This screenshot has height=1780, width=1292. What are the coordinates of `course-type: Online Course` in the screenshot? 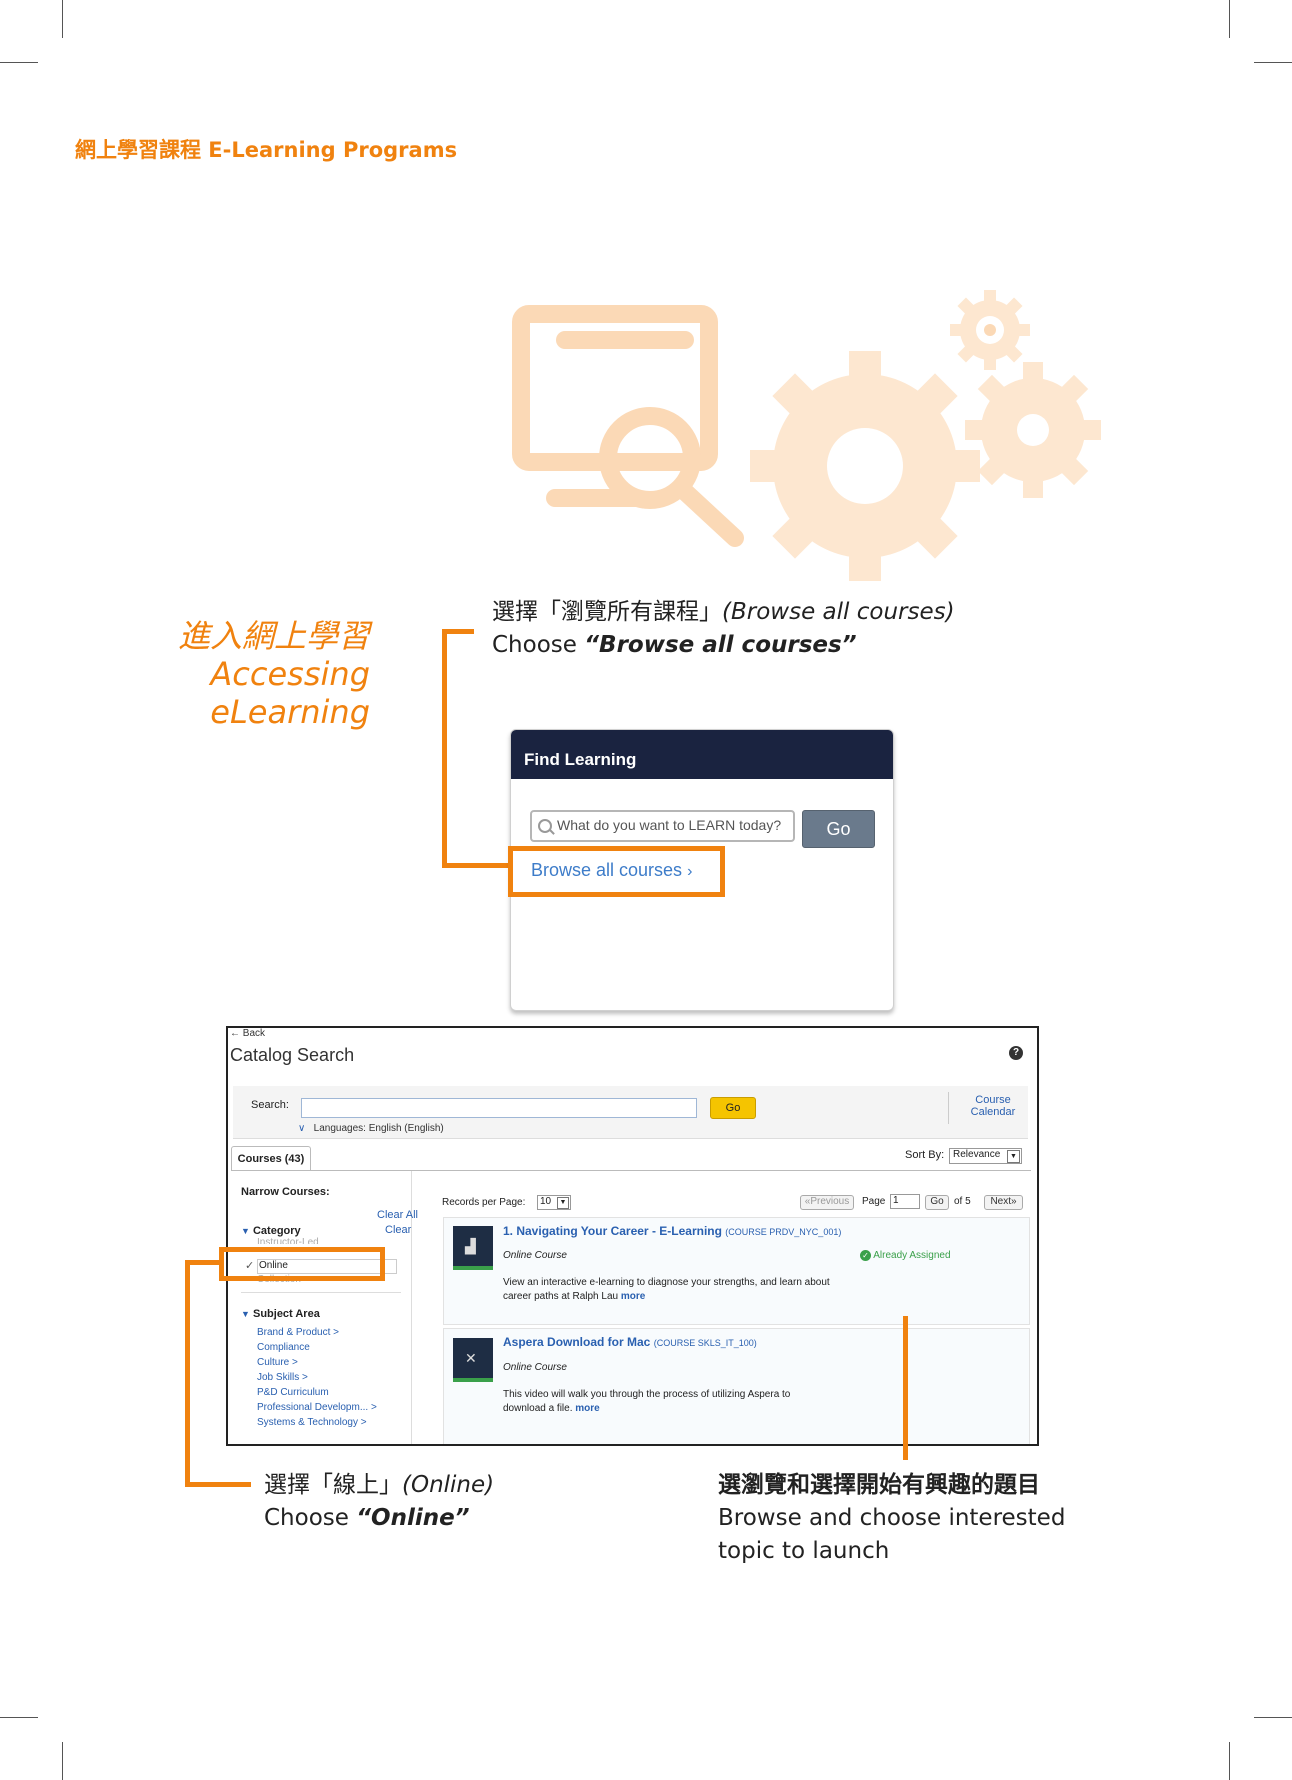 It's located at (535, 1255).